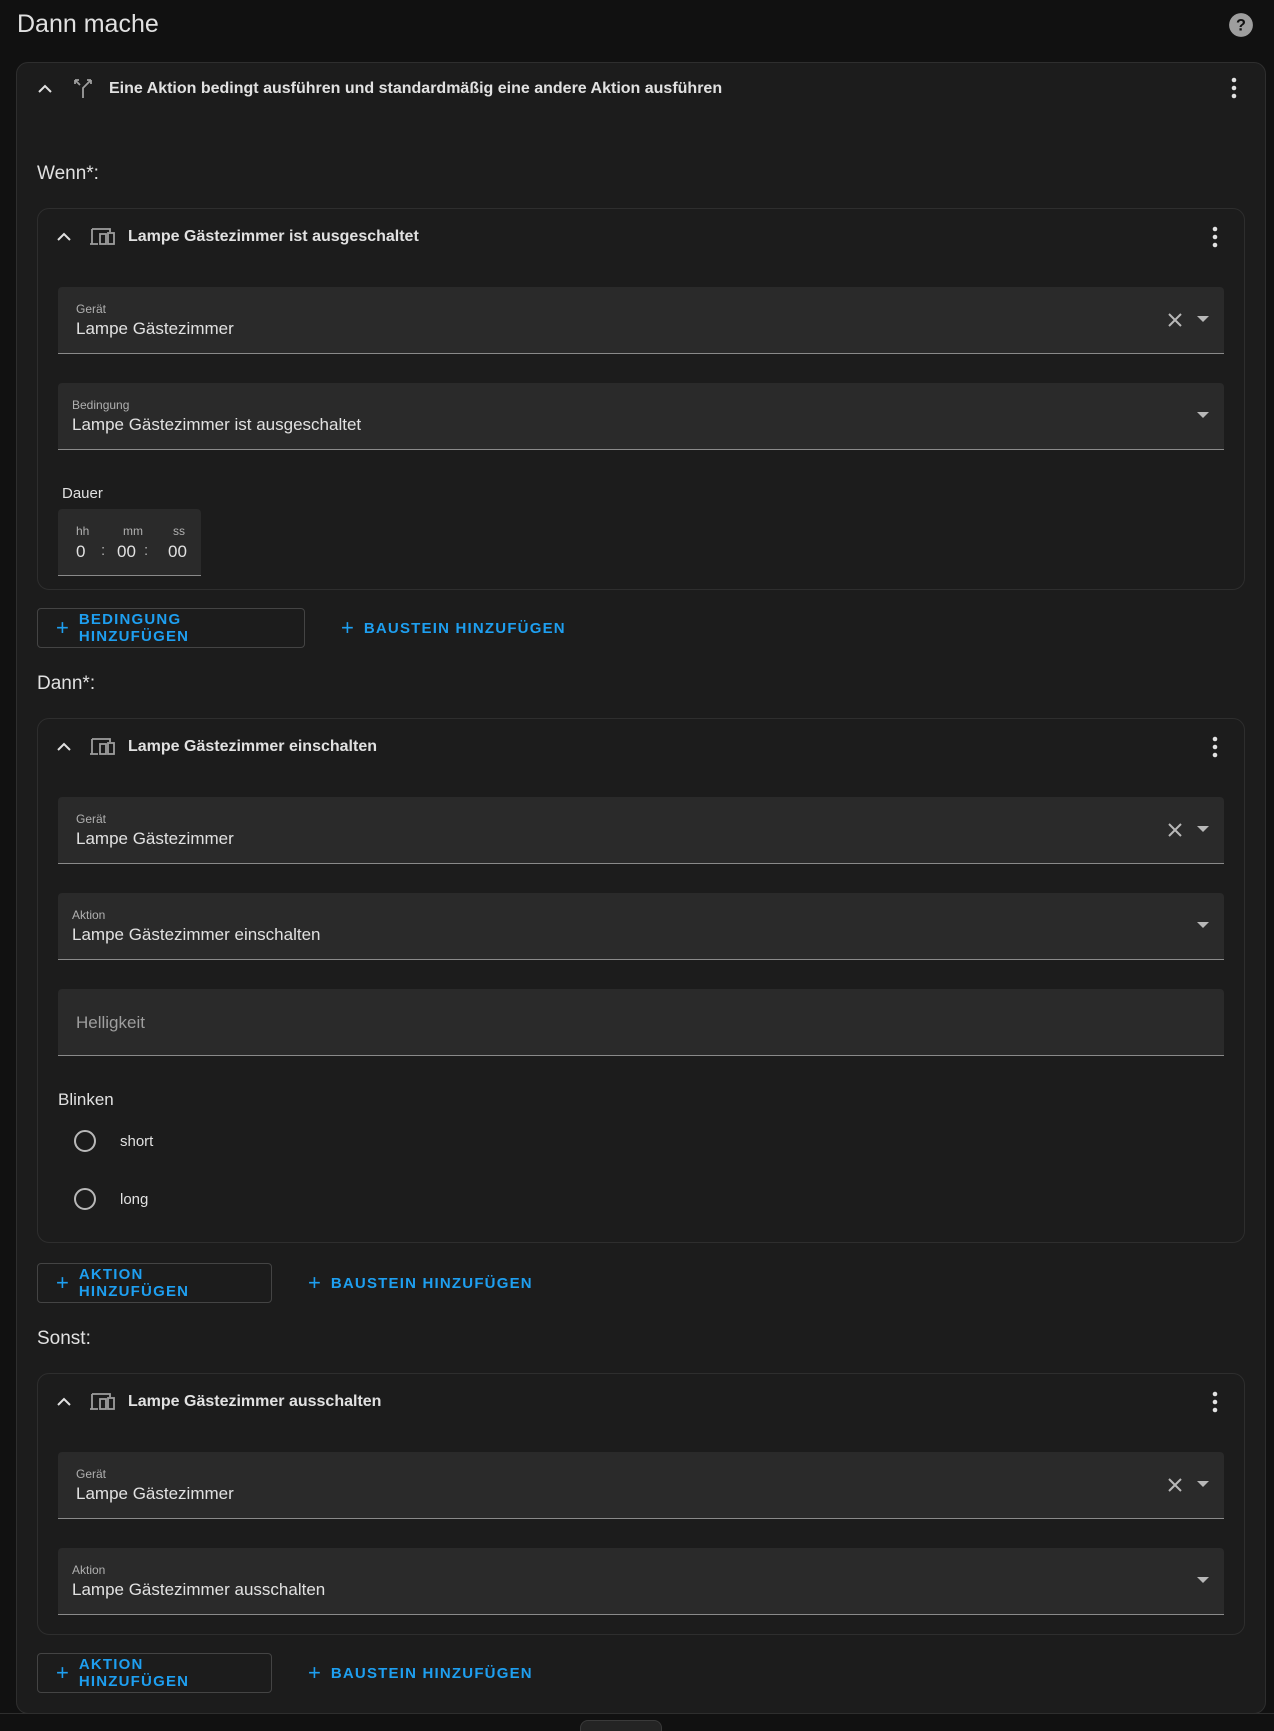 This screenshot has height=1731, width=1274. I want to click on seconds-input: 00, so click(177, 552).